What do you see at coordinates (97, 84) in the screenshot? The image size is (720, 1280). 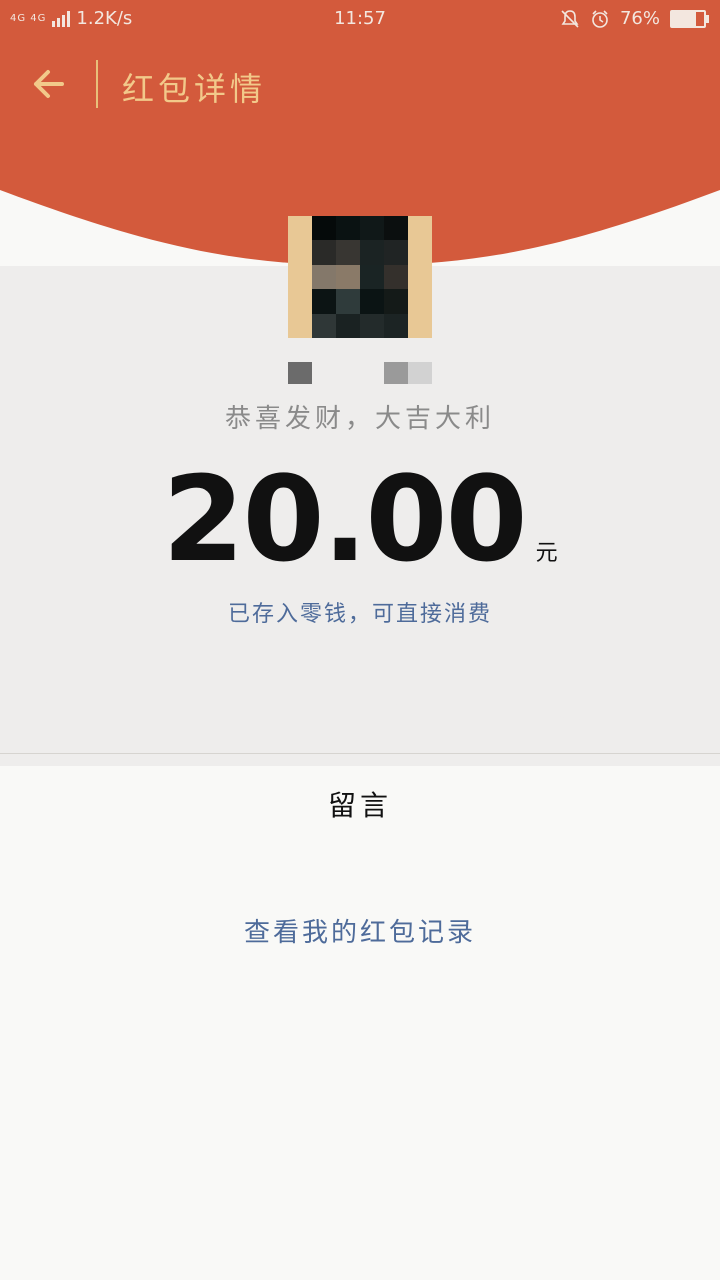 I see `nav-divider` at bounding box center [97, 84].